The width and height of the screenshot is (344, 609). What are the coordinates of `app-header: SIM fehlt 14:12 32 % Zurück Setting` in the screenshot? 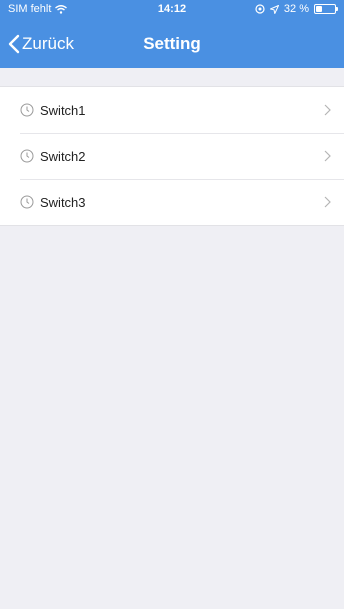 It's located at (172, 34).